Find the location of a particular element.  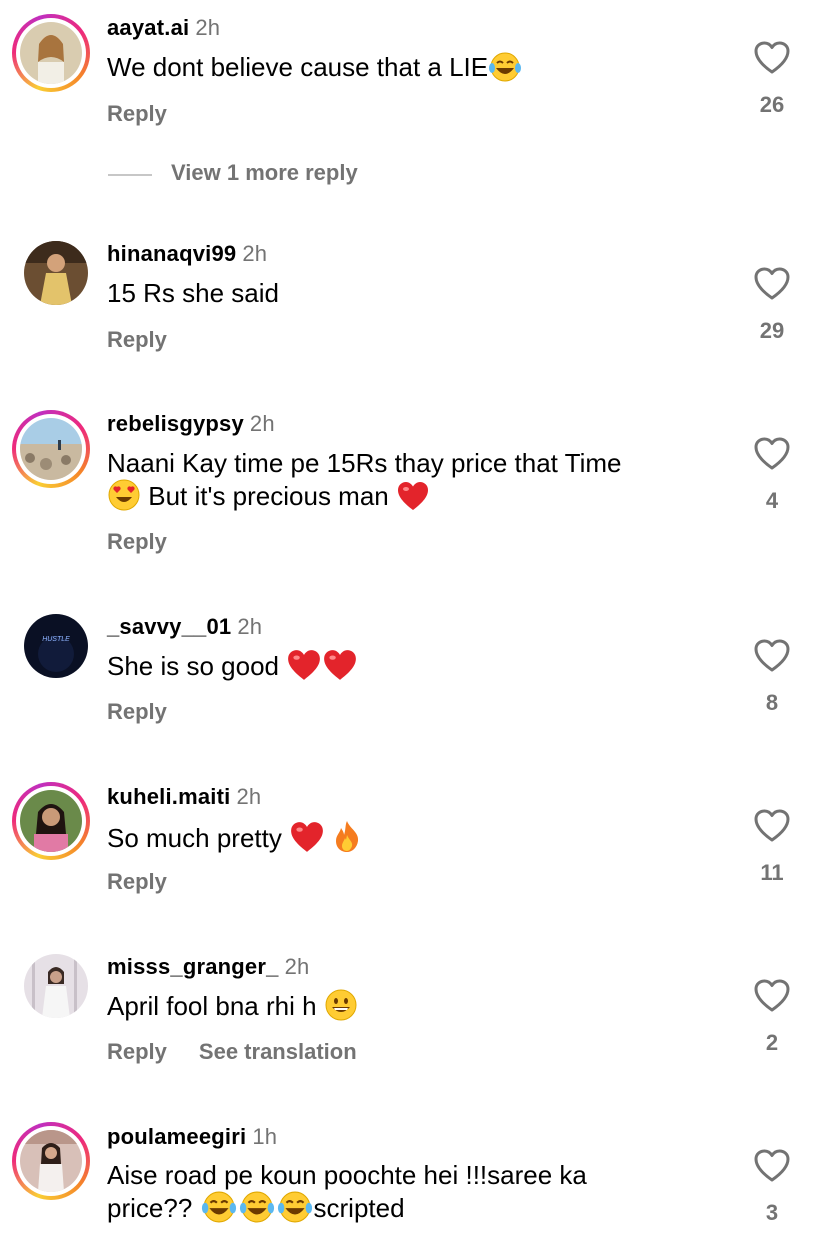

avatar: HUSTLE is located at coordinates (56, 646).